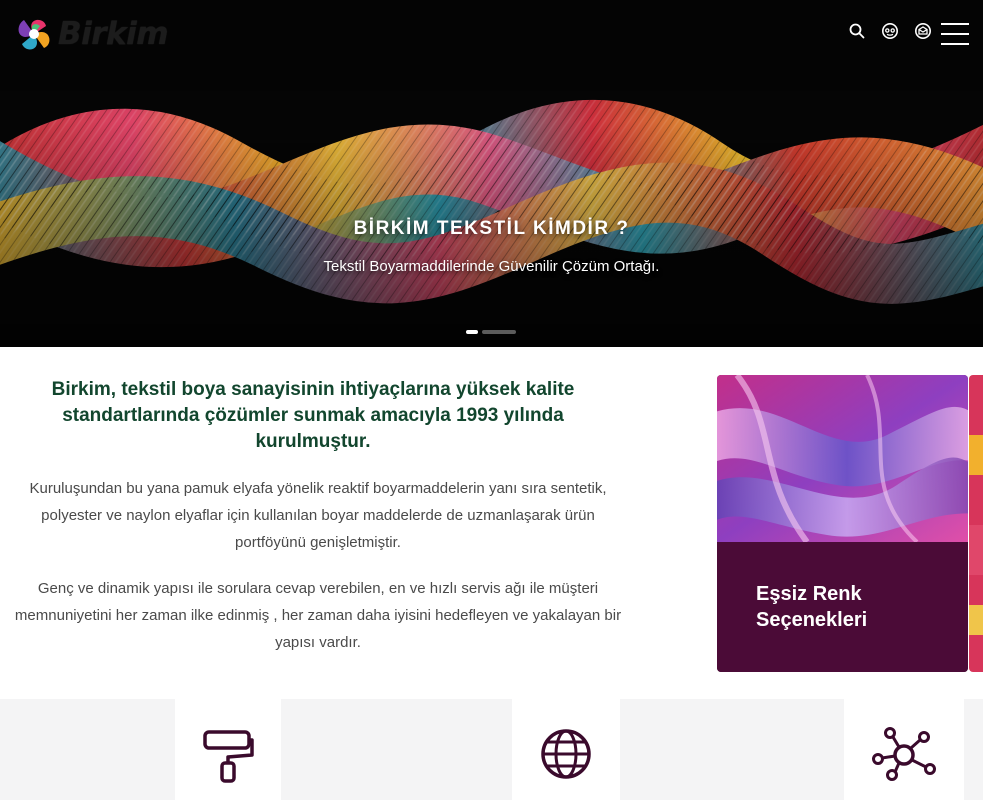 This screenshot has width=983, height=800. What do you see at coordinates (499, 332) in the screenshot?
I see `slider-dot` at bounding box center [499, 332].